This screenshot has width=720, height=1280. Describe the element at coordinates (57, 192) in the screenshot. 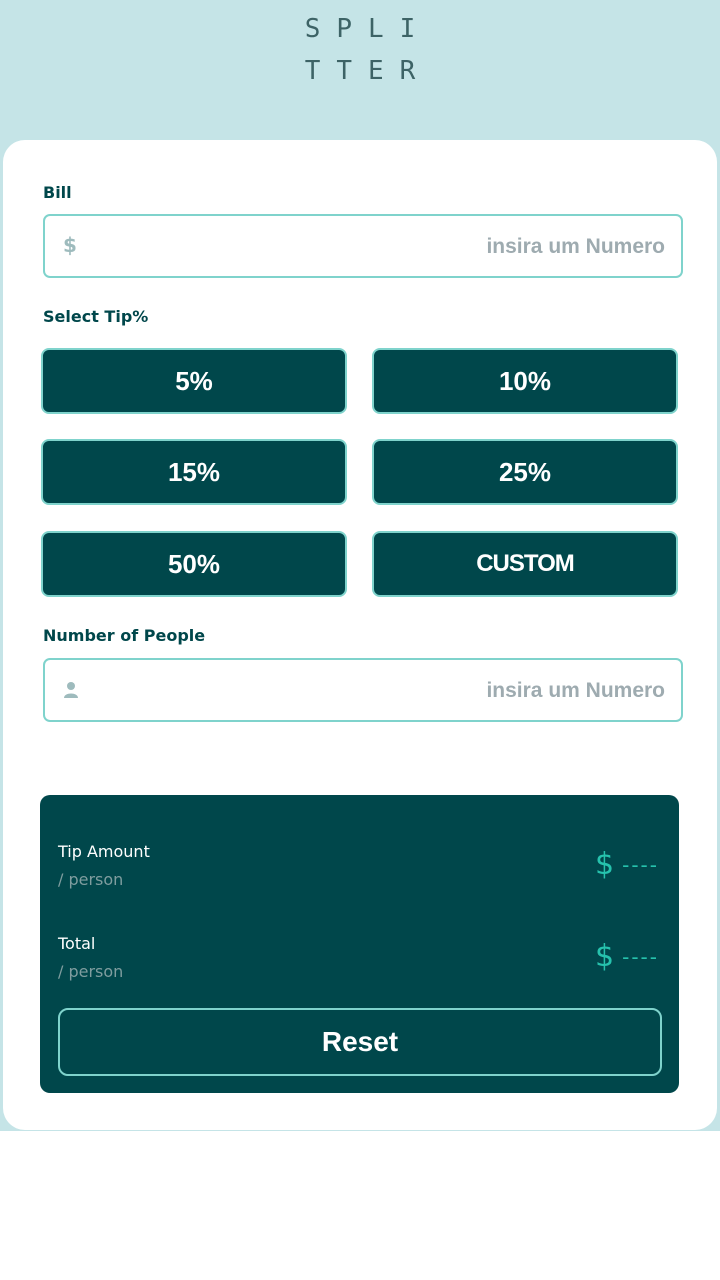

I see `bill-label: Bill` at that location.